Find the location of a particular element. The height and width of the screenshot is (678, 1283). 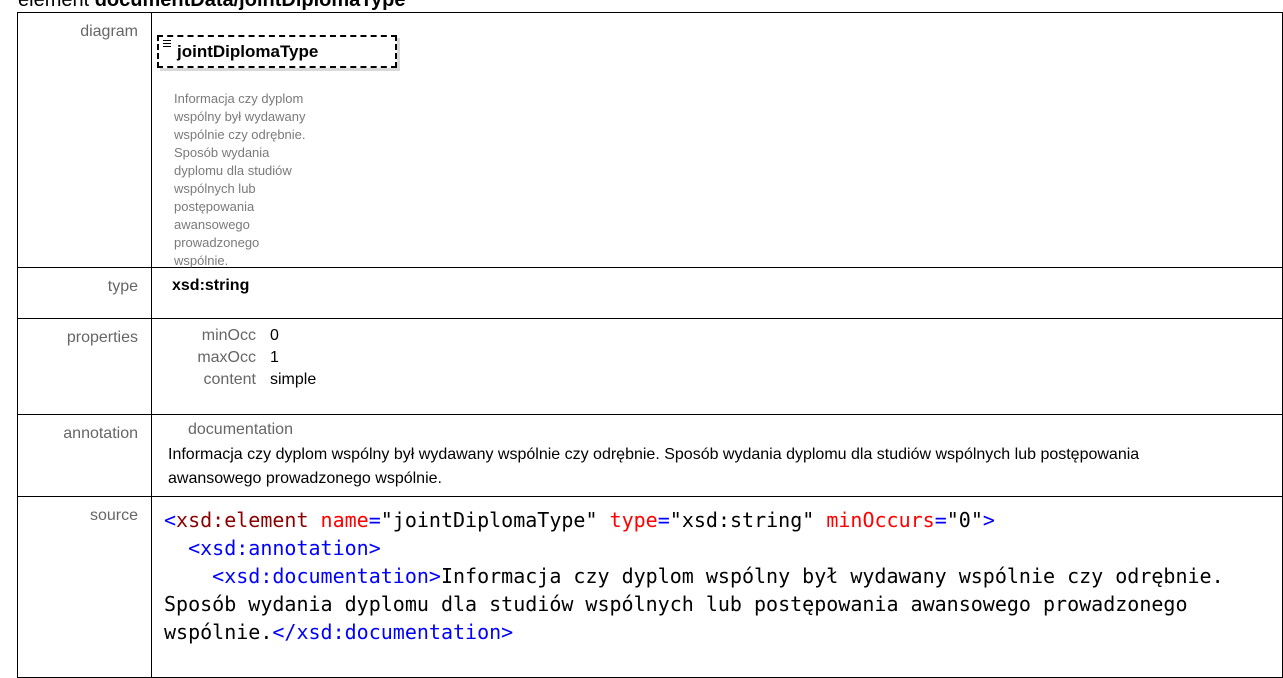

type-row: type xsd:string is located at coordinates (650, 293).